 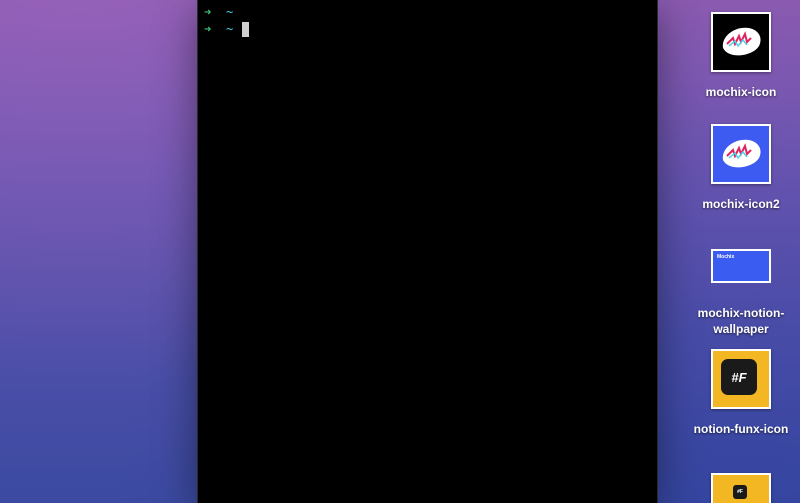 I want to click on desktop-icon-partial: #F, so click(x=741, y=488).